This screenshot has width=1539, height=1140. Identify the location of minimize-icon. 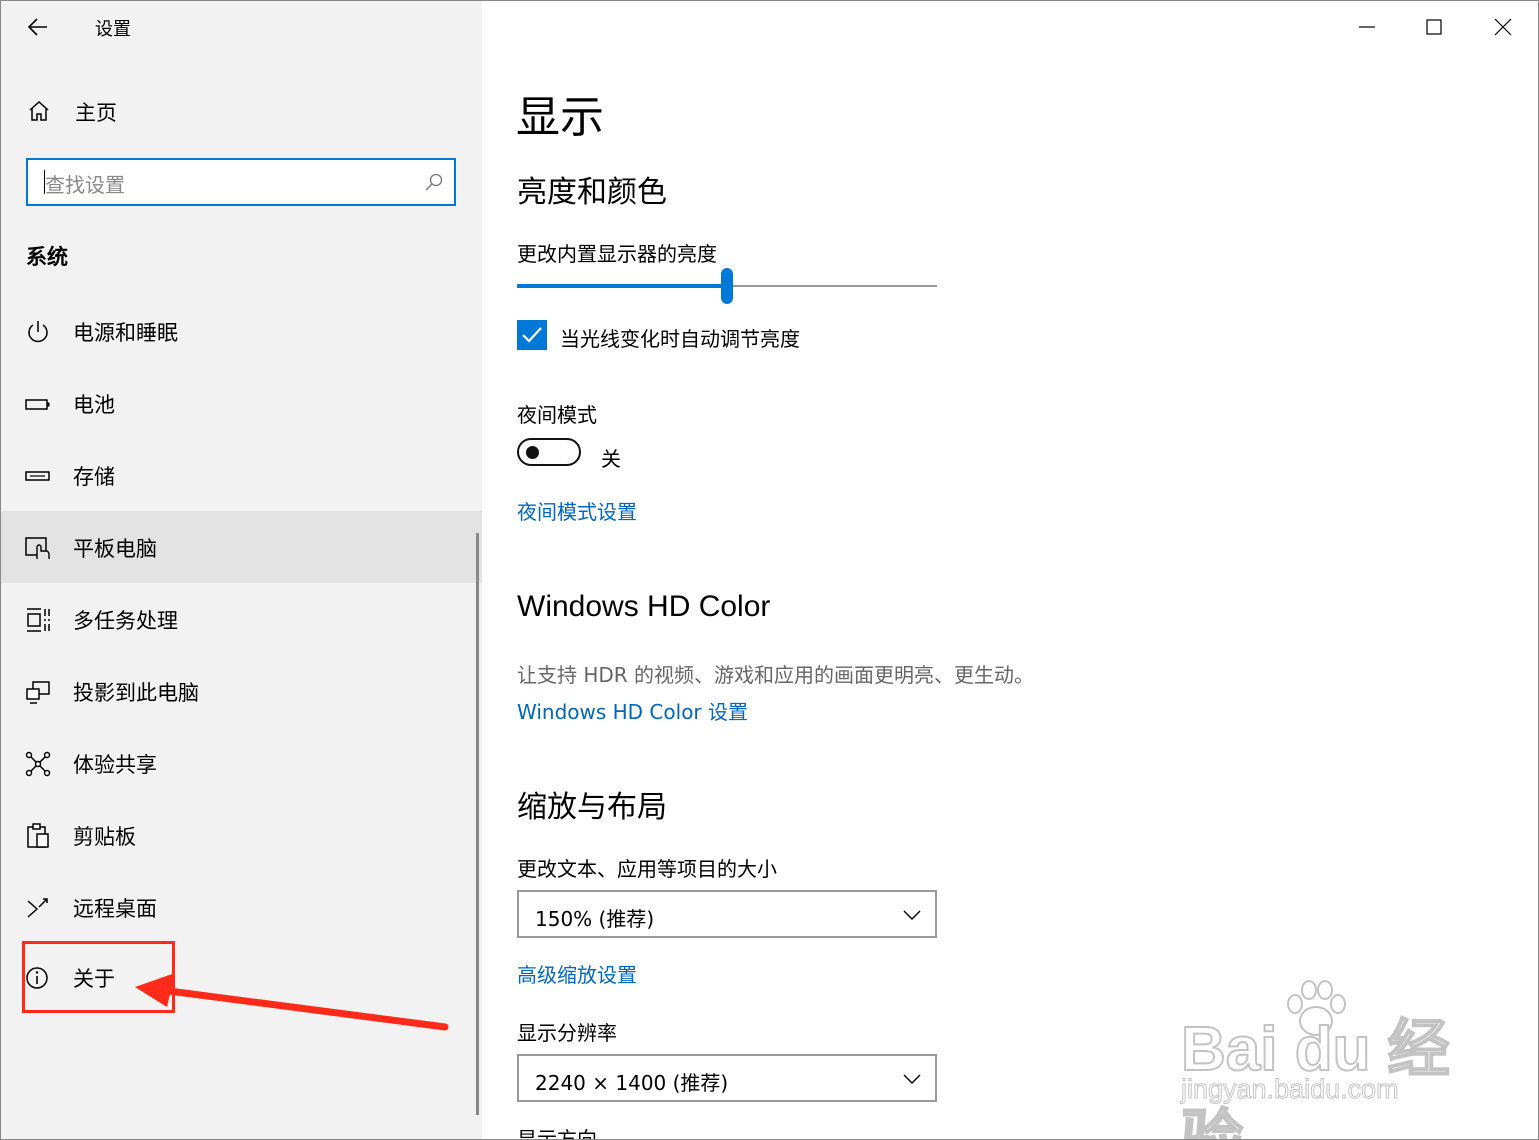
(1367, 27).